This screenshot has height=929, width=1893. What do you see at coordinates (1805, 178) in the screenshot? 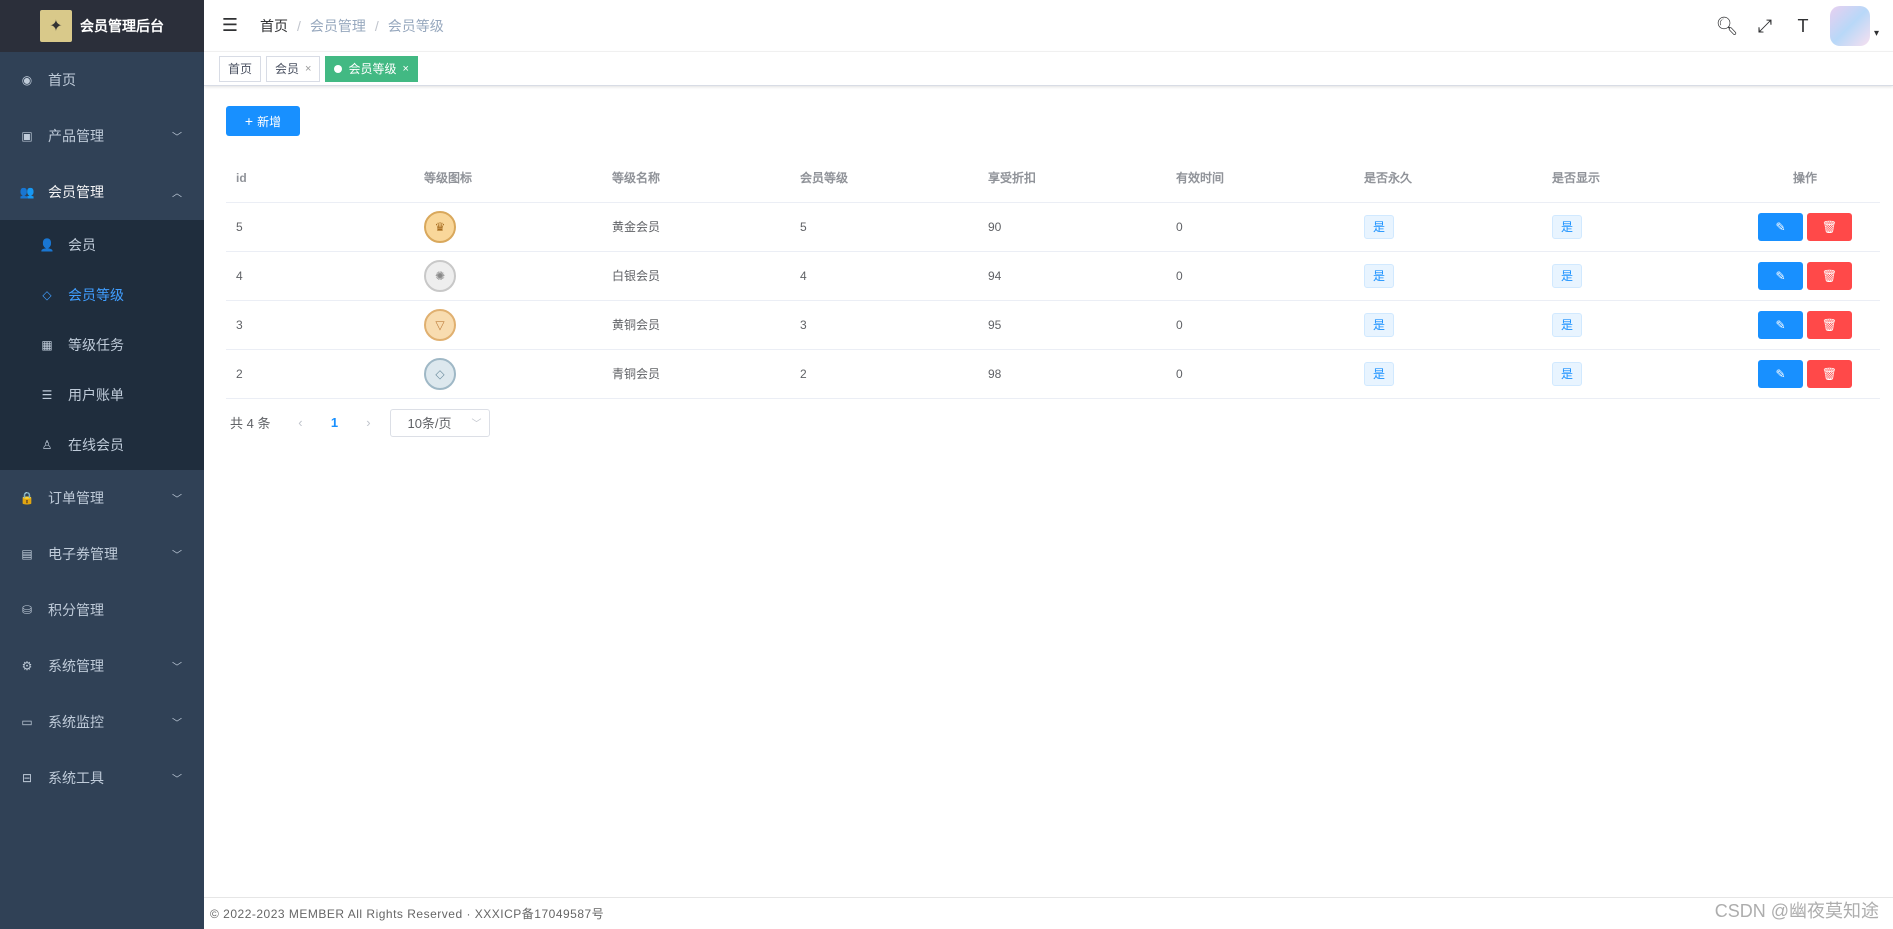
I see `col-actions: 操作` at bounding box center [1805, 178].